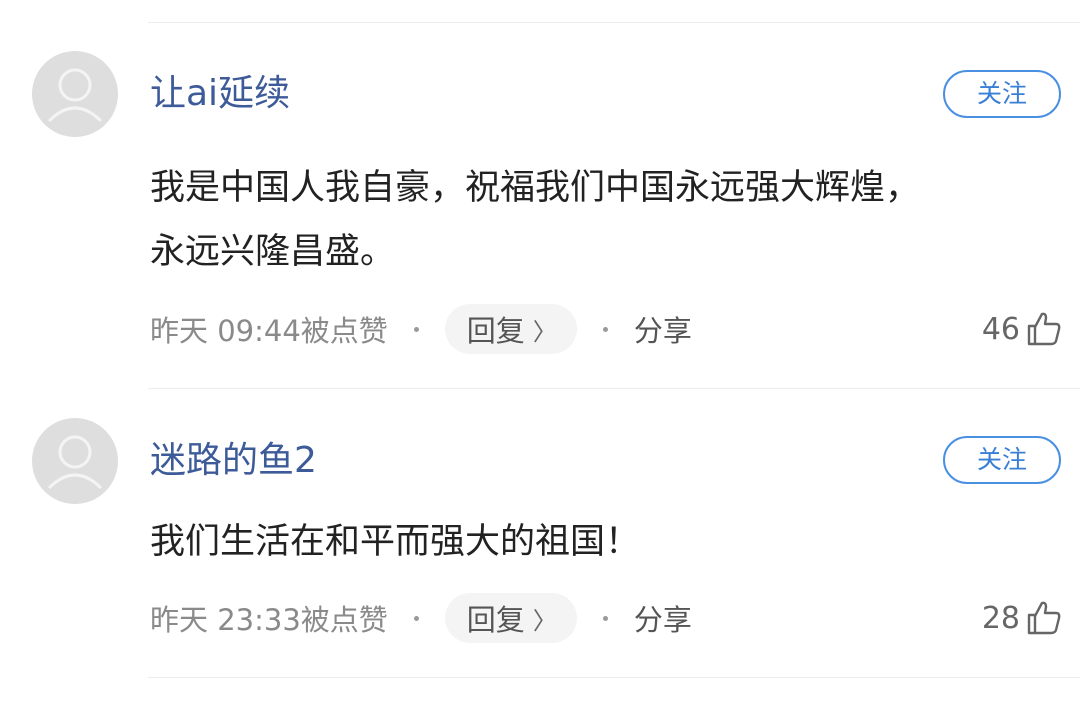 Image resolution: width=1080 pixels, height=702 pixels. I want to click on comment-meta: 昨天 23:33被点赞 回复 〉 分享, so click(421, 618).